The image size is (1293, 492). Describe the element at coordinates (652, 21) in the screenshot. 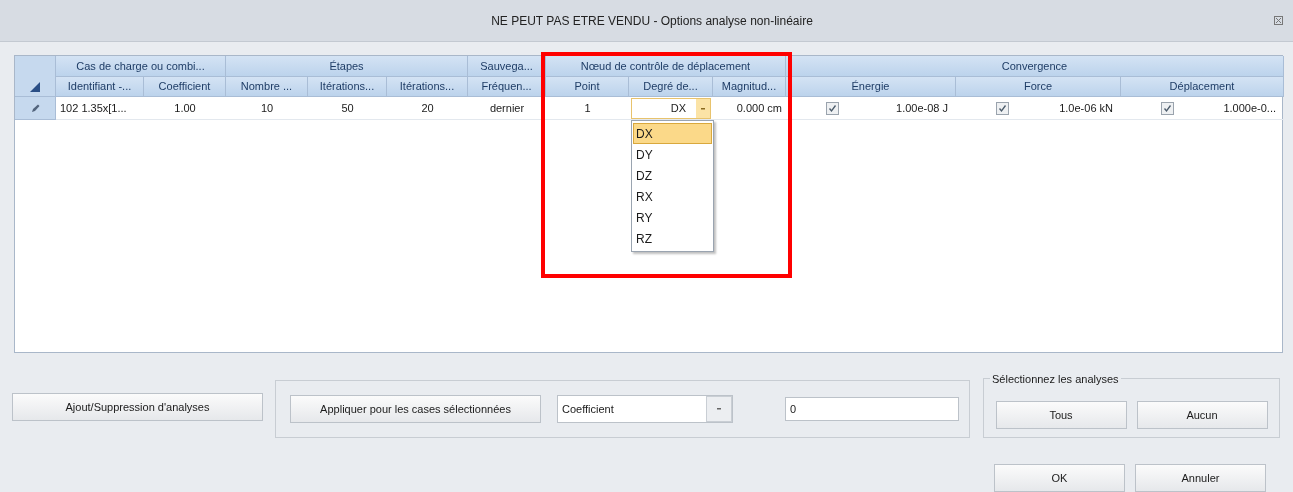

I see `window-title: NE PEUT PAS ETRE VENDU - Options analyse non-linéaire` at that location.